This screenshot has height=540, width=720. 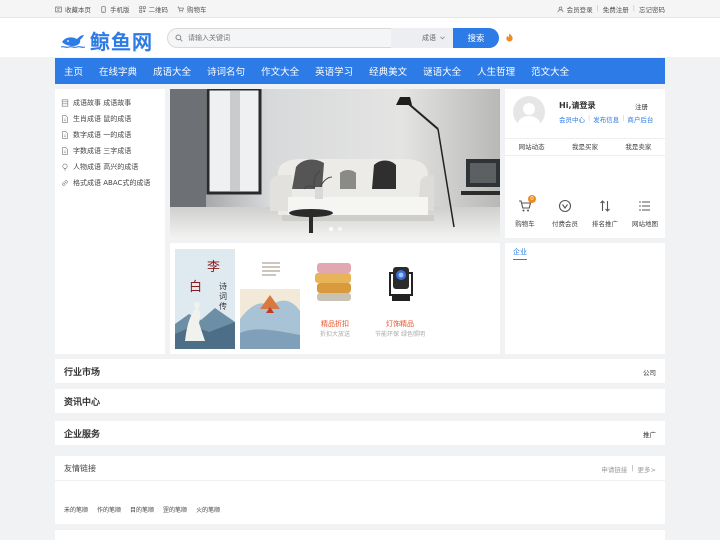 I want to click on poet-book-image: 李 白 诗 词 传, so click(x=205, y=299).